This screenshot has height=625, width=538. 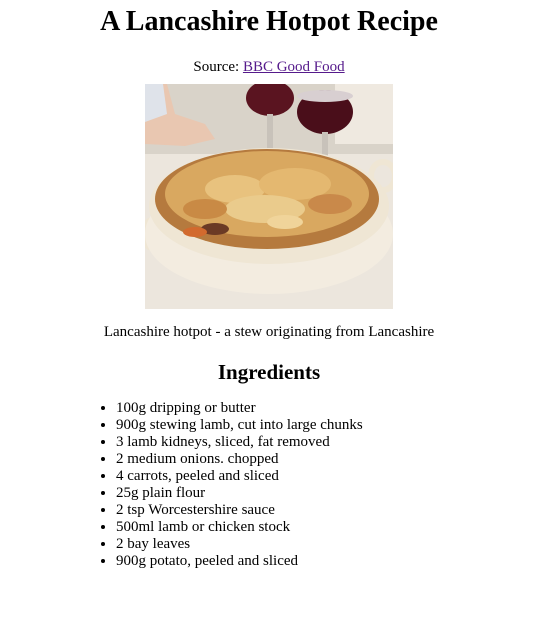 What do you see at coordinates (269, 21) in the screenshot?
I see `page-title: A Lancashire Hotpot Recipe` at bounding box center [269, 21].